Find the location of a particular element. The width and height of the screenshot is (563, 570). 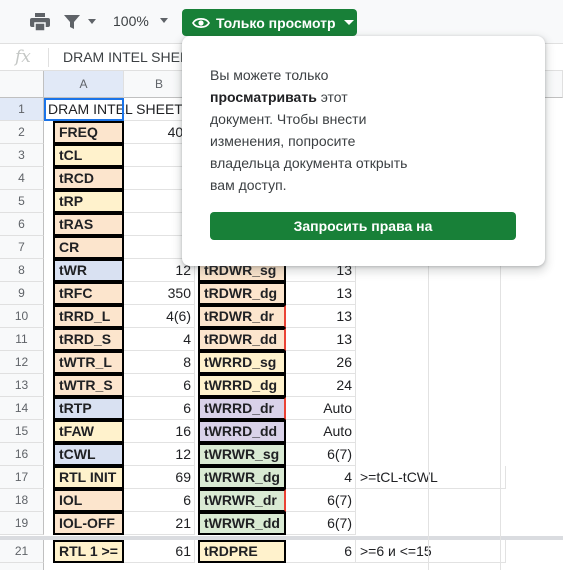

cell-a2: FREQ is located at coordinates (88, 132).